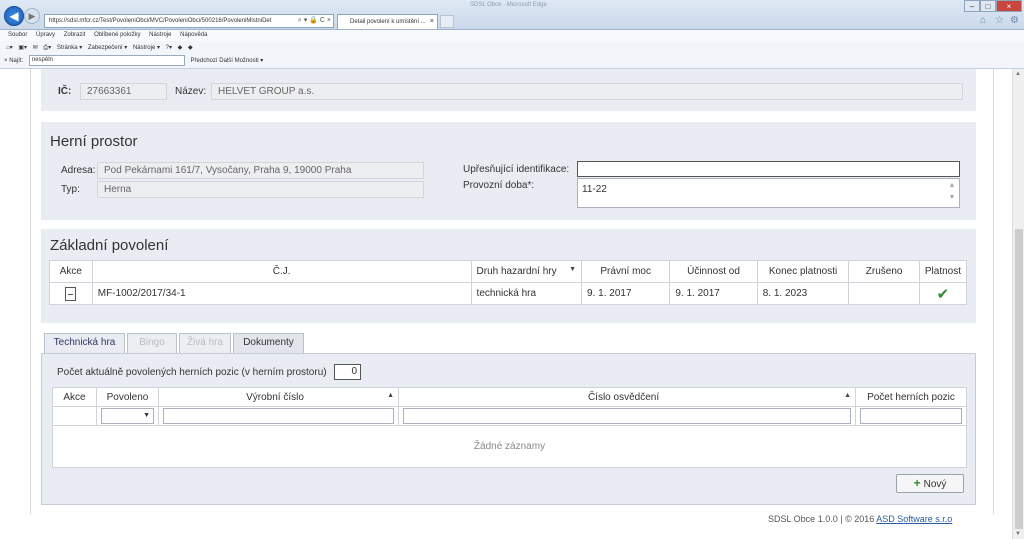 Image resolution: width=1024 pixels, height=539 pixels. I want to click on grid-col-povoleno: Povoleno, so click(127, 397).